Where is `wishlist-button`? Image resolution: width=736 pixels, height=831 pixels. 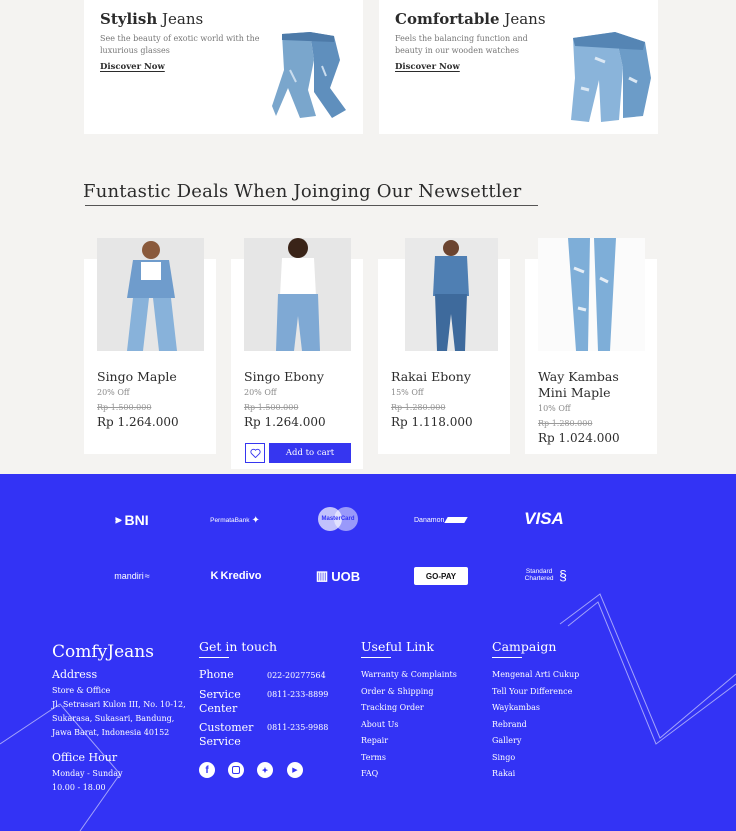 wishlist-button is located at coordinates (255, 453).